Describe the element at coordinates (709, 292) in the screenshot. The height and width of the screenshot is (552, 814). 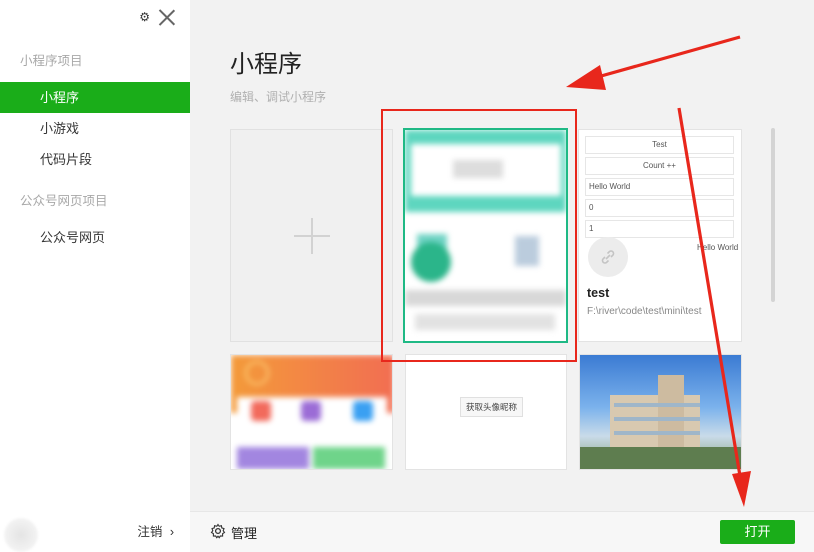
I see `arrow-to-open-shaft` at that location.